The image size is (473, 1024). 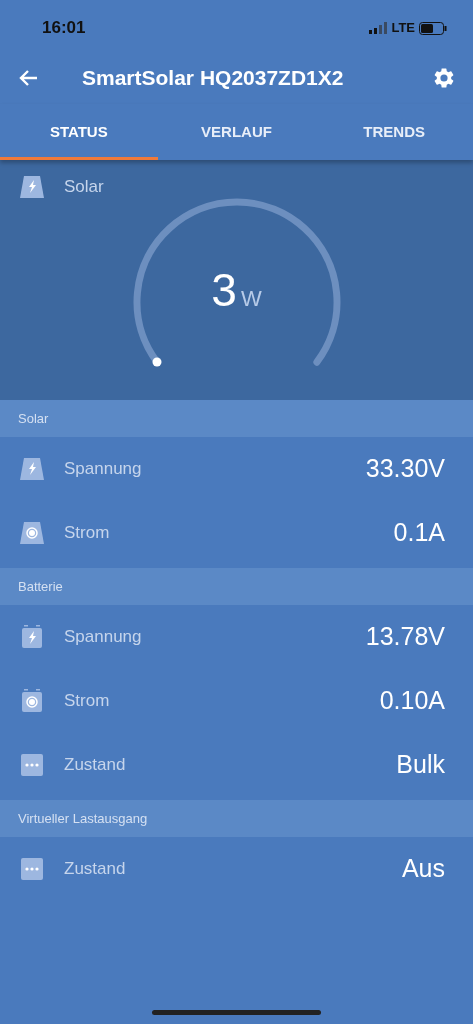 I want to click on section-title: Batterie, so click(x=40, y=586).